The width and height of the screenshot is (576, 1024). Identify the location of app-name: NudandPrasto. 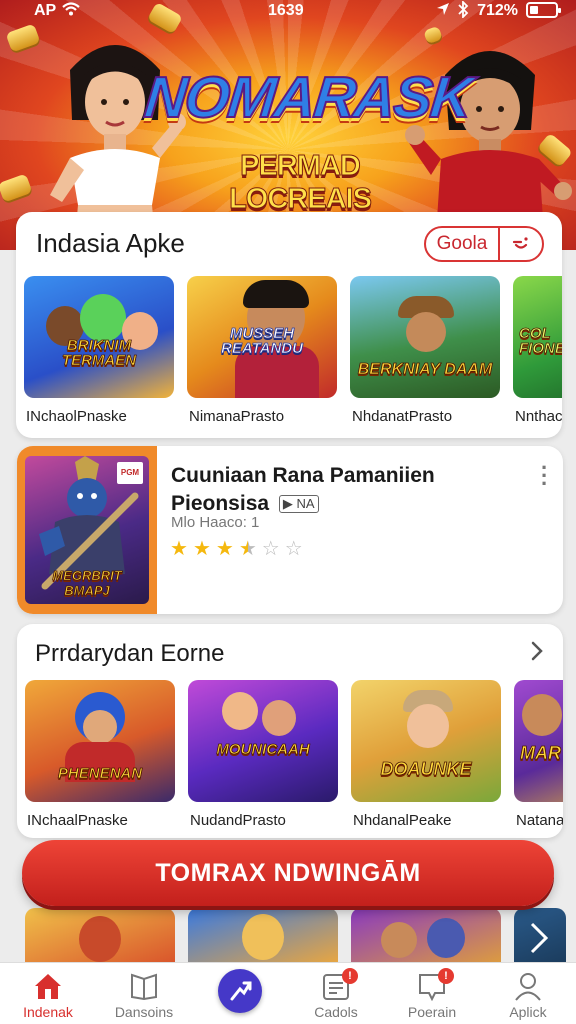
(238, 820).